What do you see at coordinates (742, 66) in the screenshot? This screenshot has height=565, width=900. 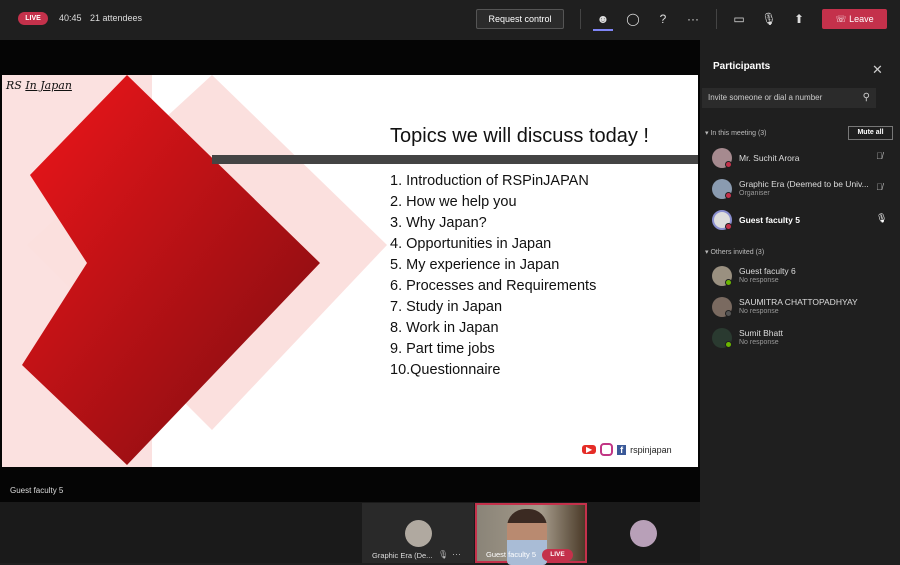 I see `panel-title: Participants` at bounding box center [742, 66].